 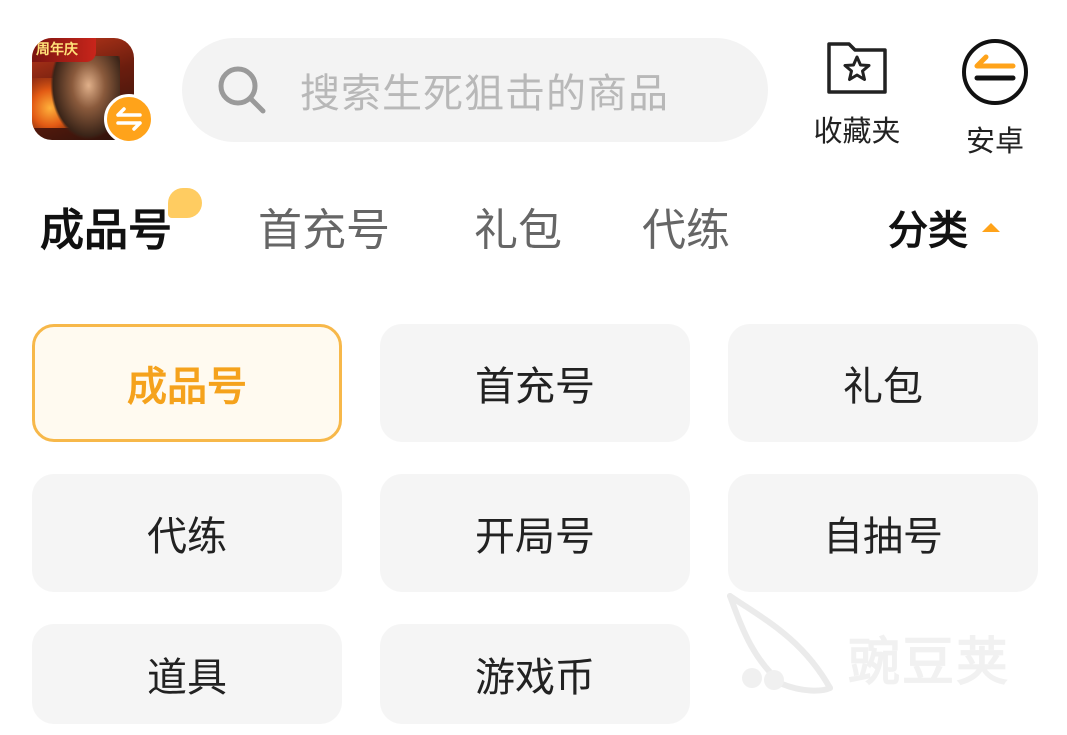 I want to click on caret-up-icon, so click(x=991, y=227).